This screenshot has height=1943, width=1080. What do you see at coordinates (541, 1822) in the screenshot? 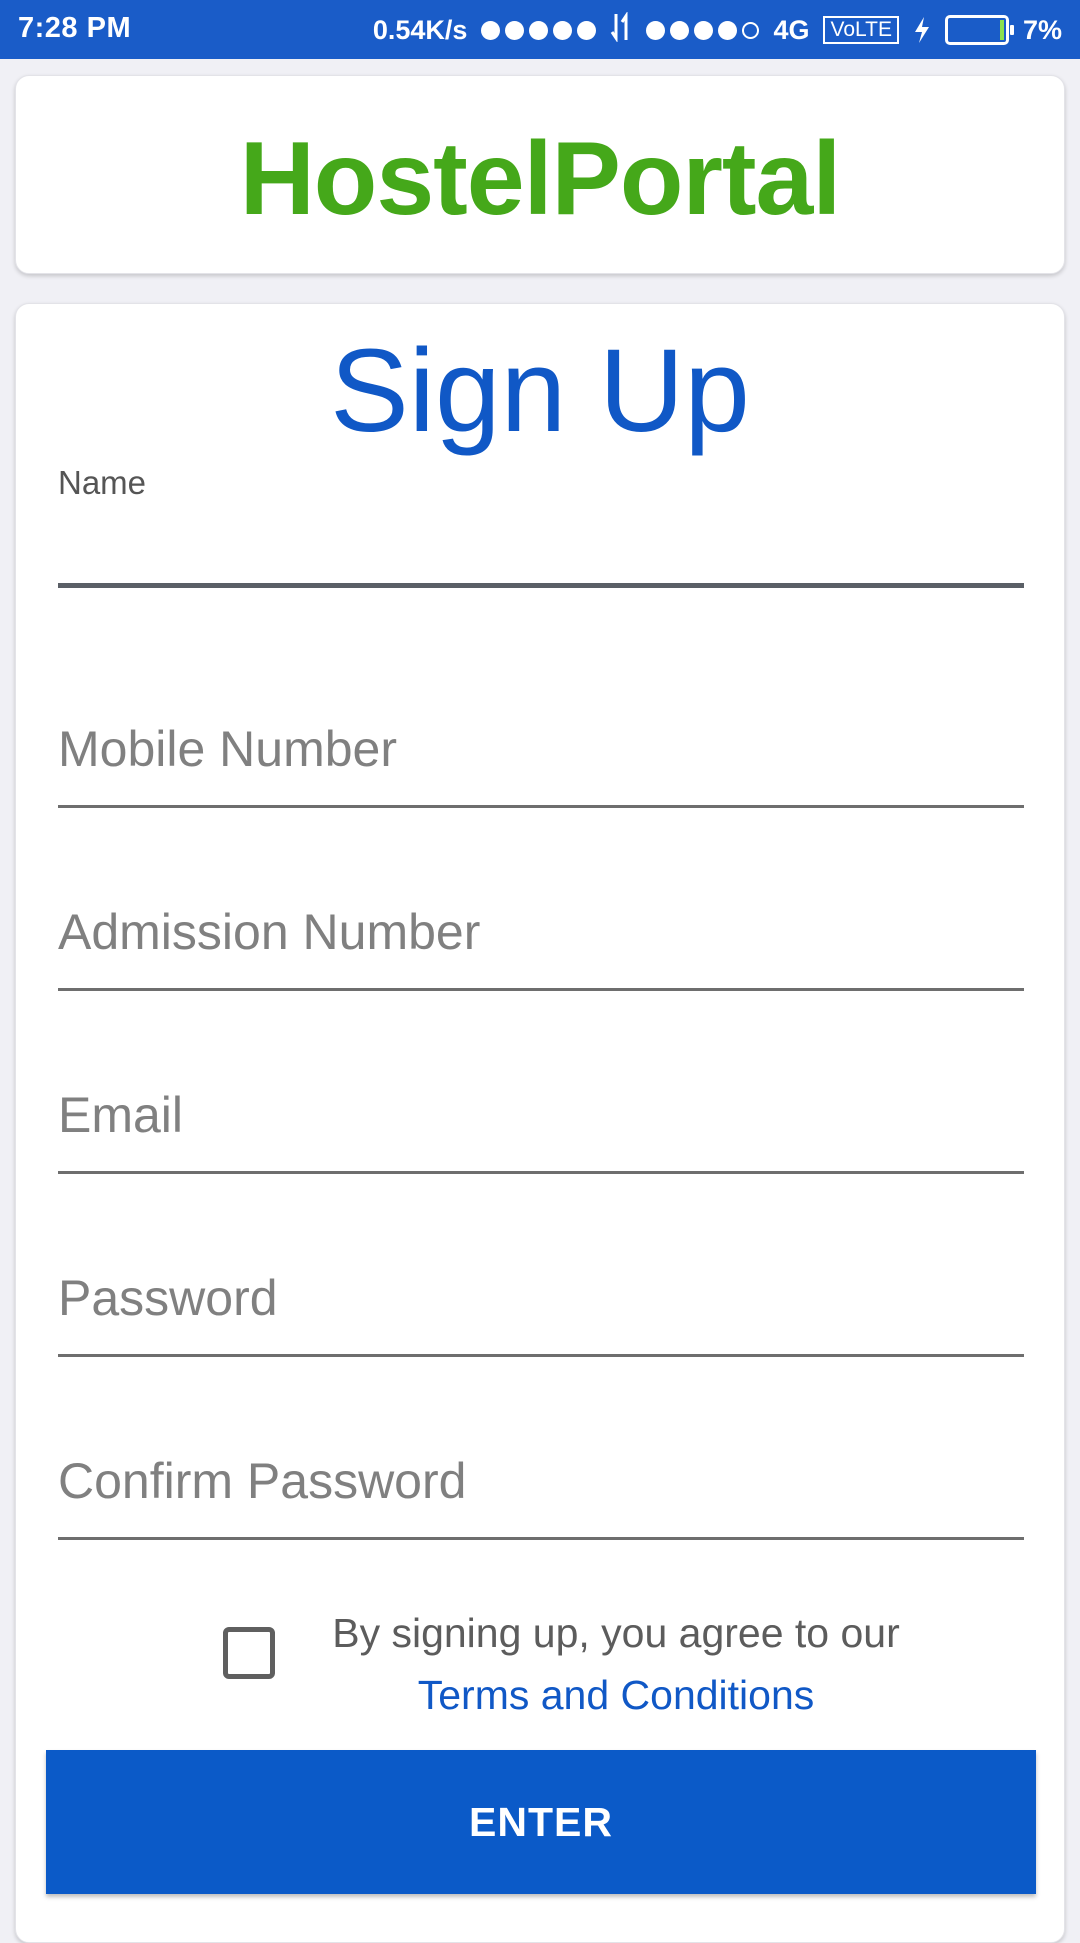
I see `enter-button: ENTER` at bounding box center [541, 1822].